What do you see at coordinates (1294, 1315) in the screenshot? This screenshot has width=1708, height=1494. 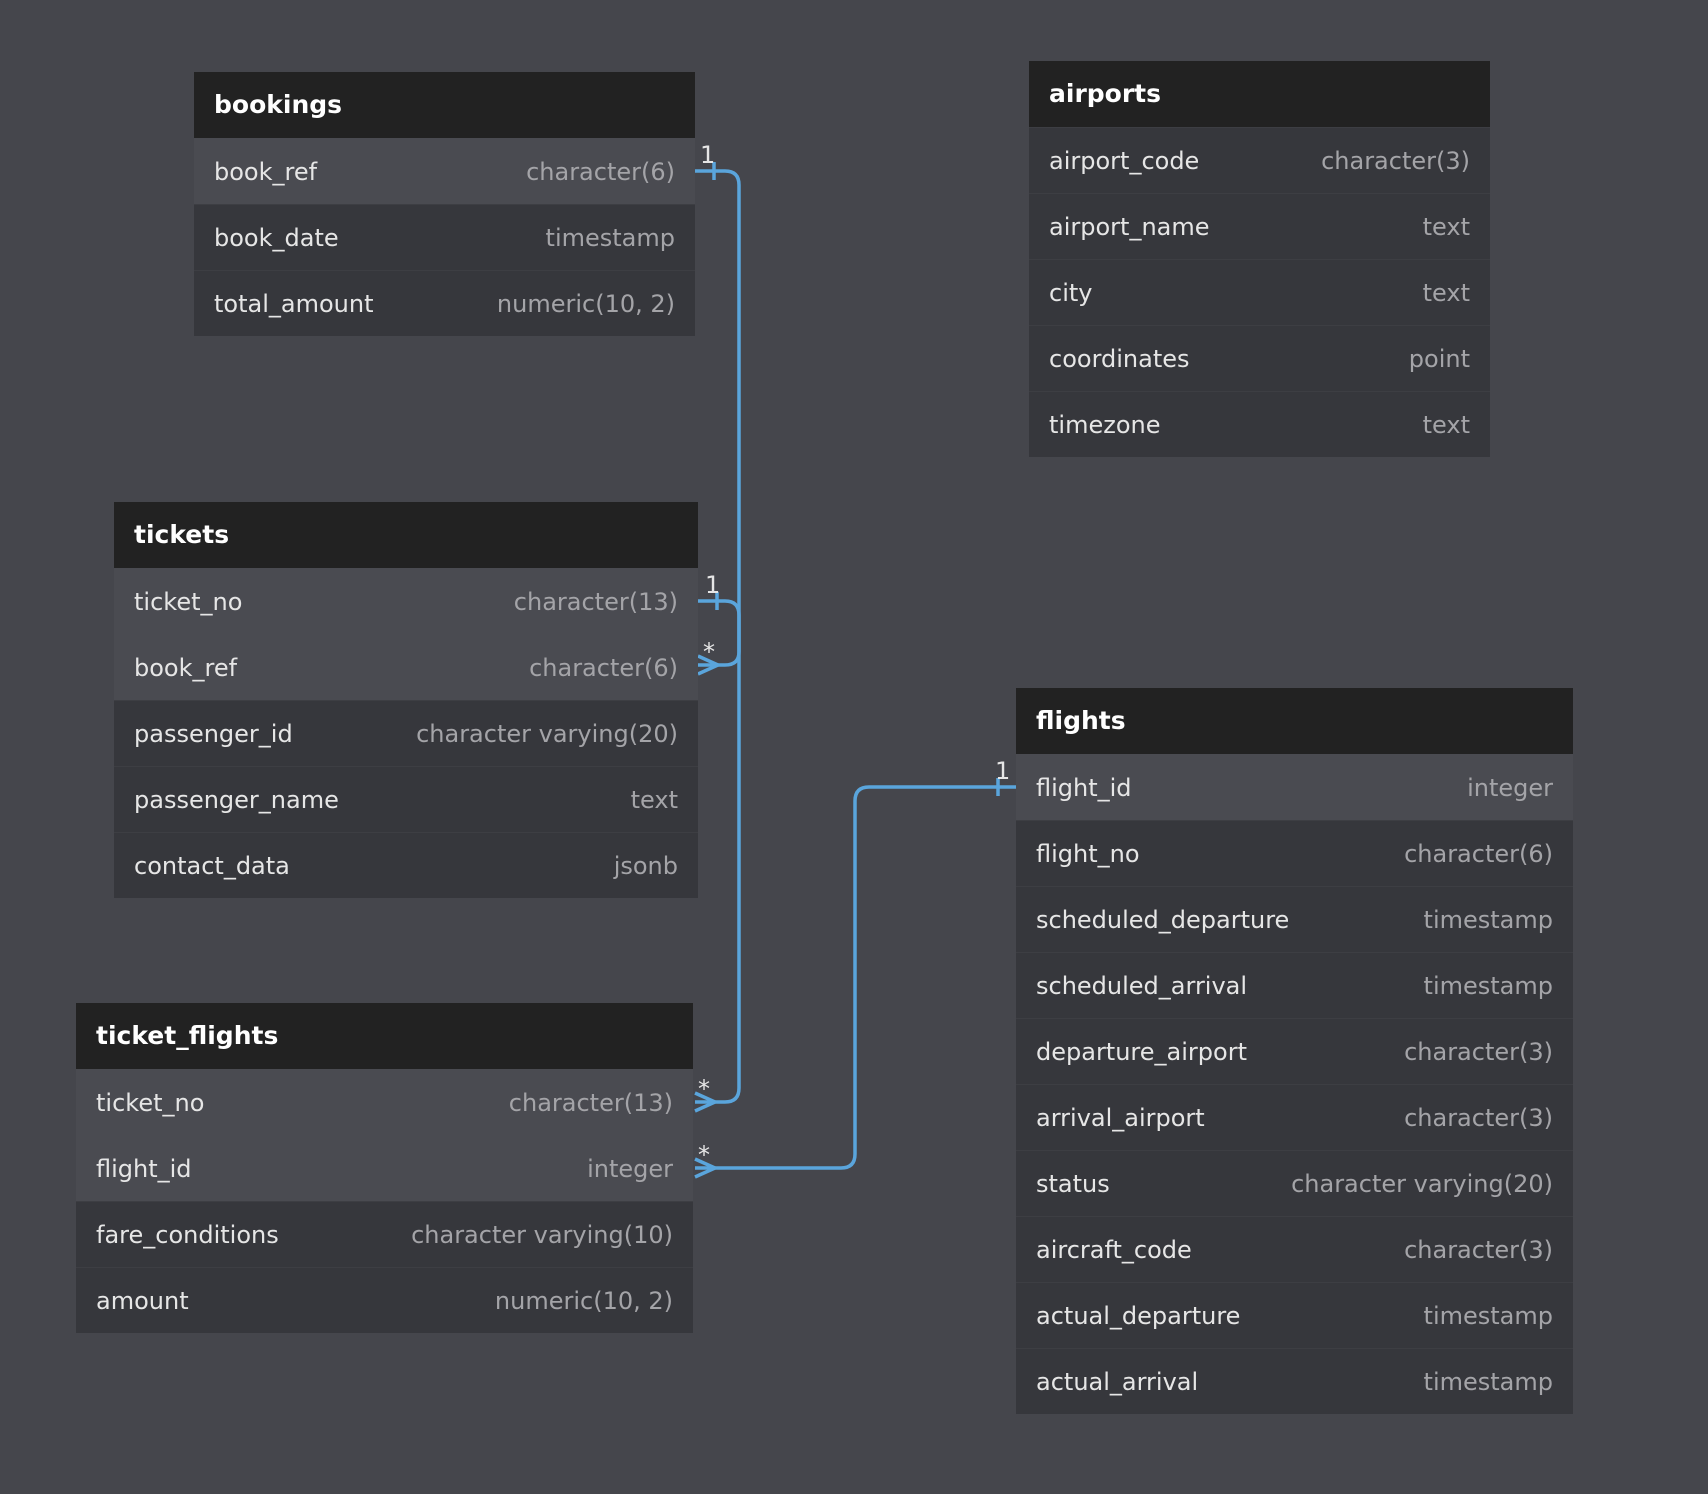 I see `column-row: actual_departure timestamp` at bounding box center [1294, 1315].